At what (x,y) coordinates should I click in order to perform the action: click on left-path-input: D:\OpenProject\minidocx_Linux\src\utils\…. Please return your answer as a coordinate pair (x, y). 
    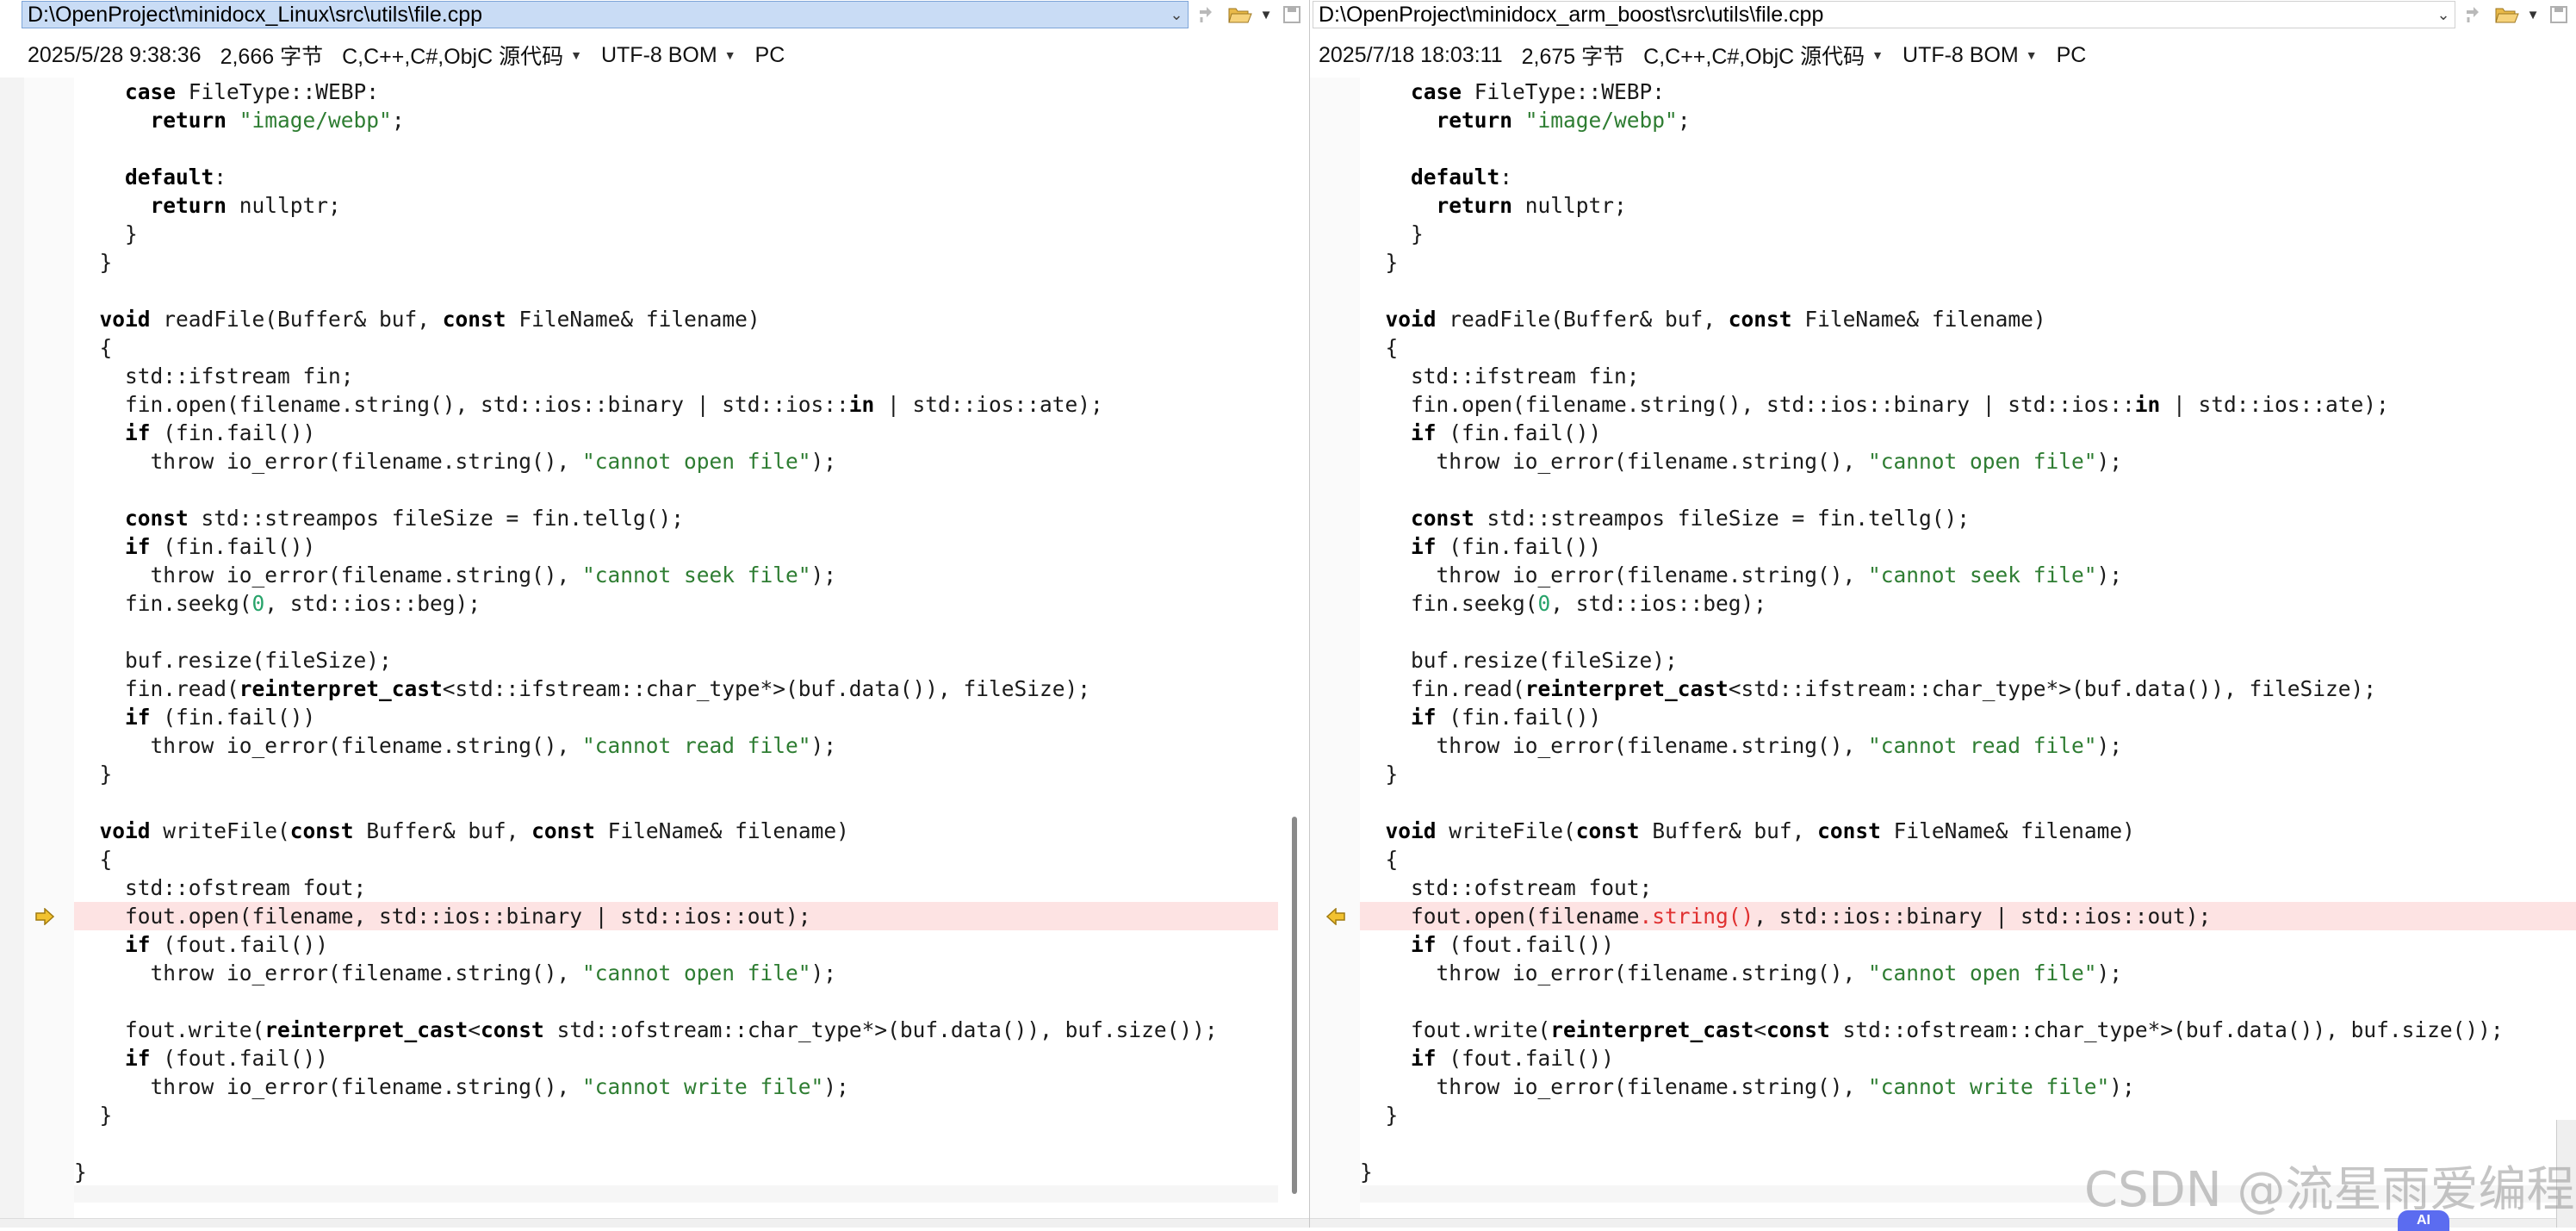
    Looking at the image, I should click on (606, 14).